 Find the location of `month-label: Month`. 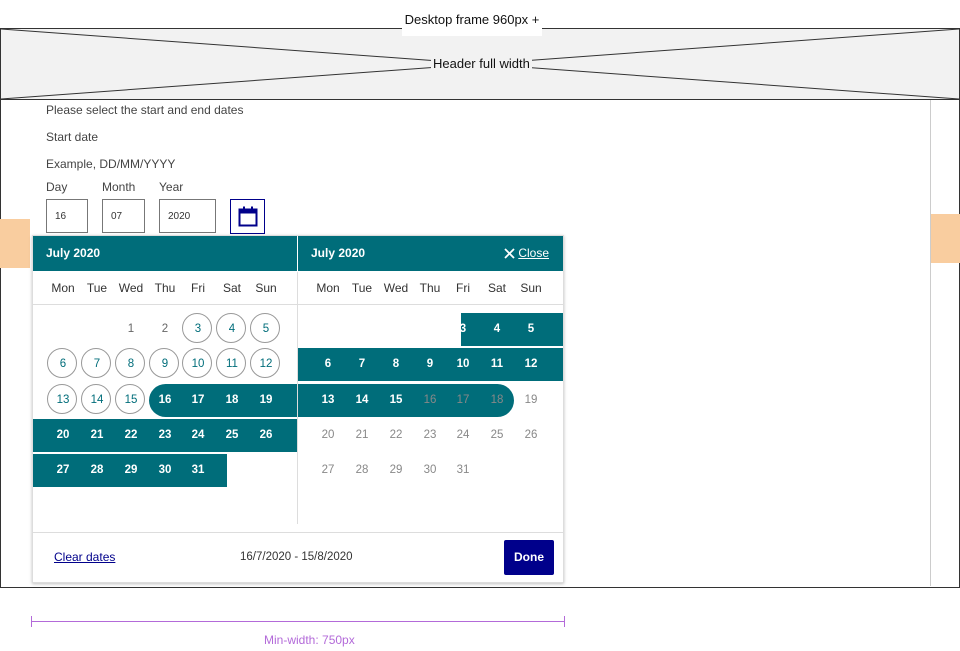

month-label: Month is located at coordinates (119, 187).